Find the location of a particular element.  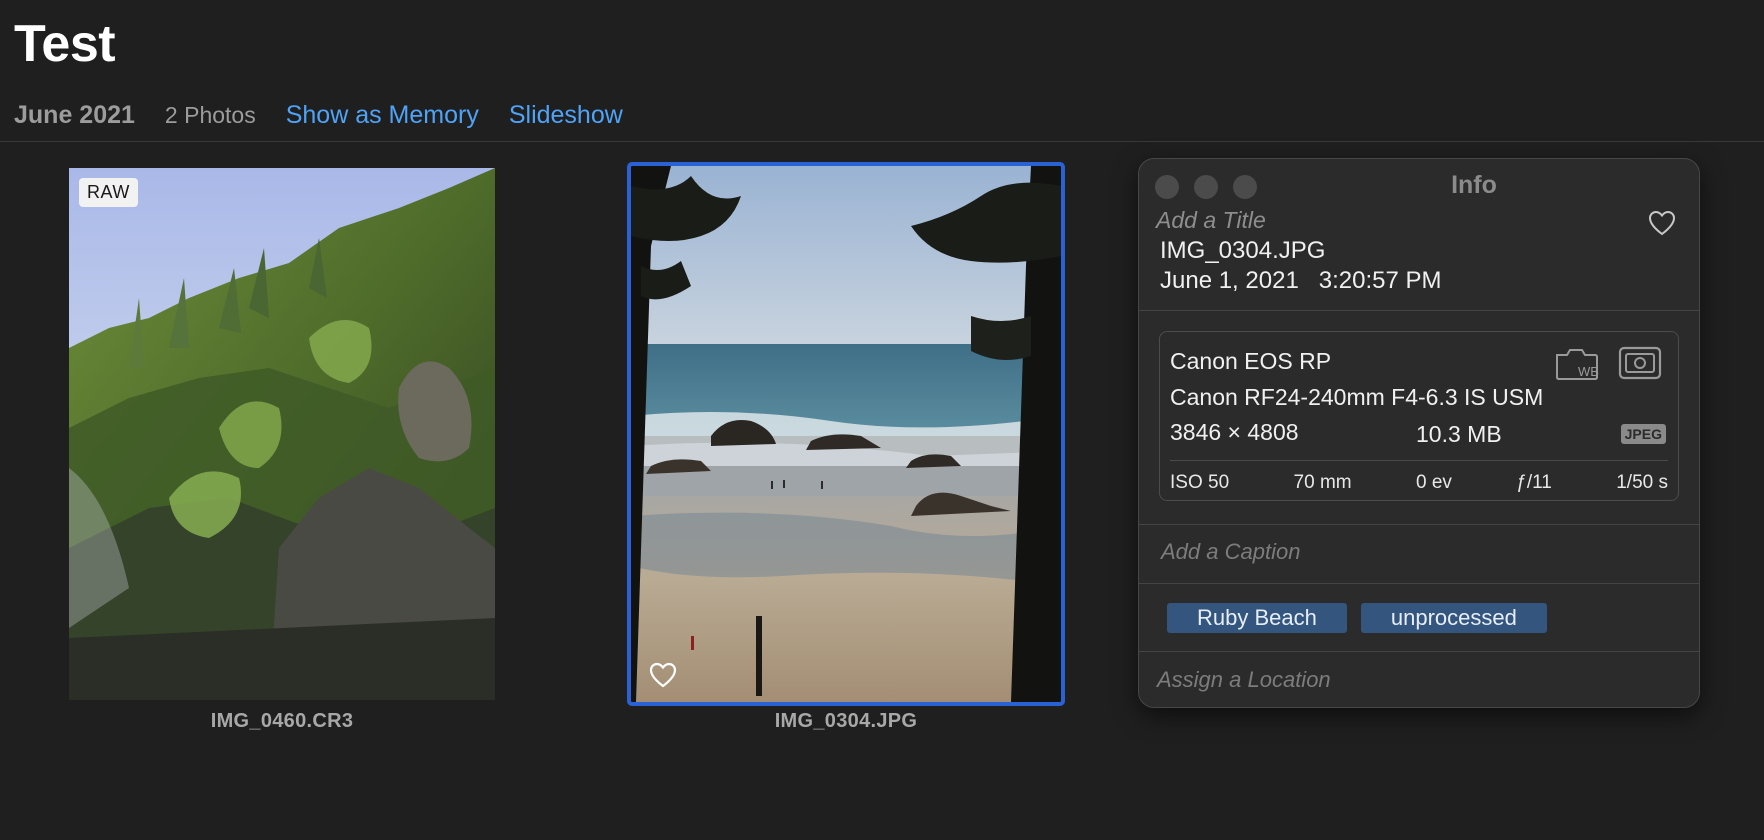

raw-badge: RAW is located at coordinates (108, 192).